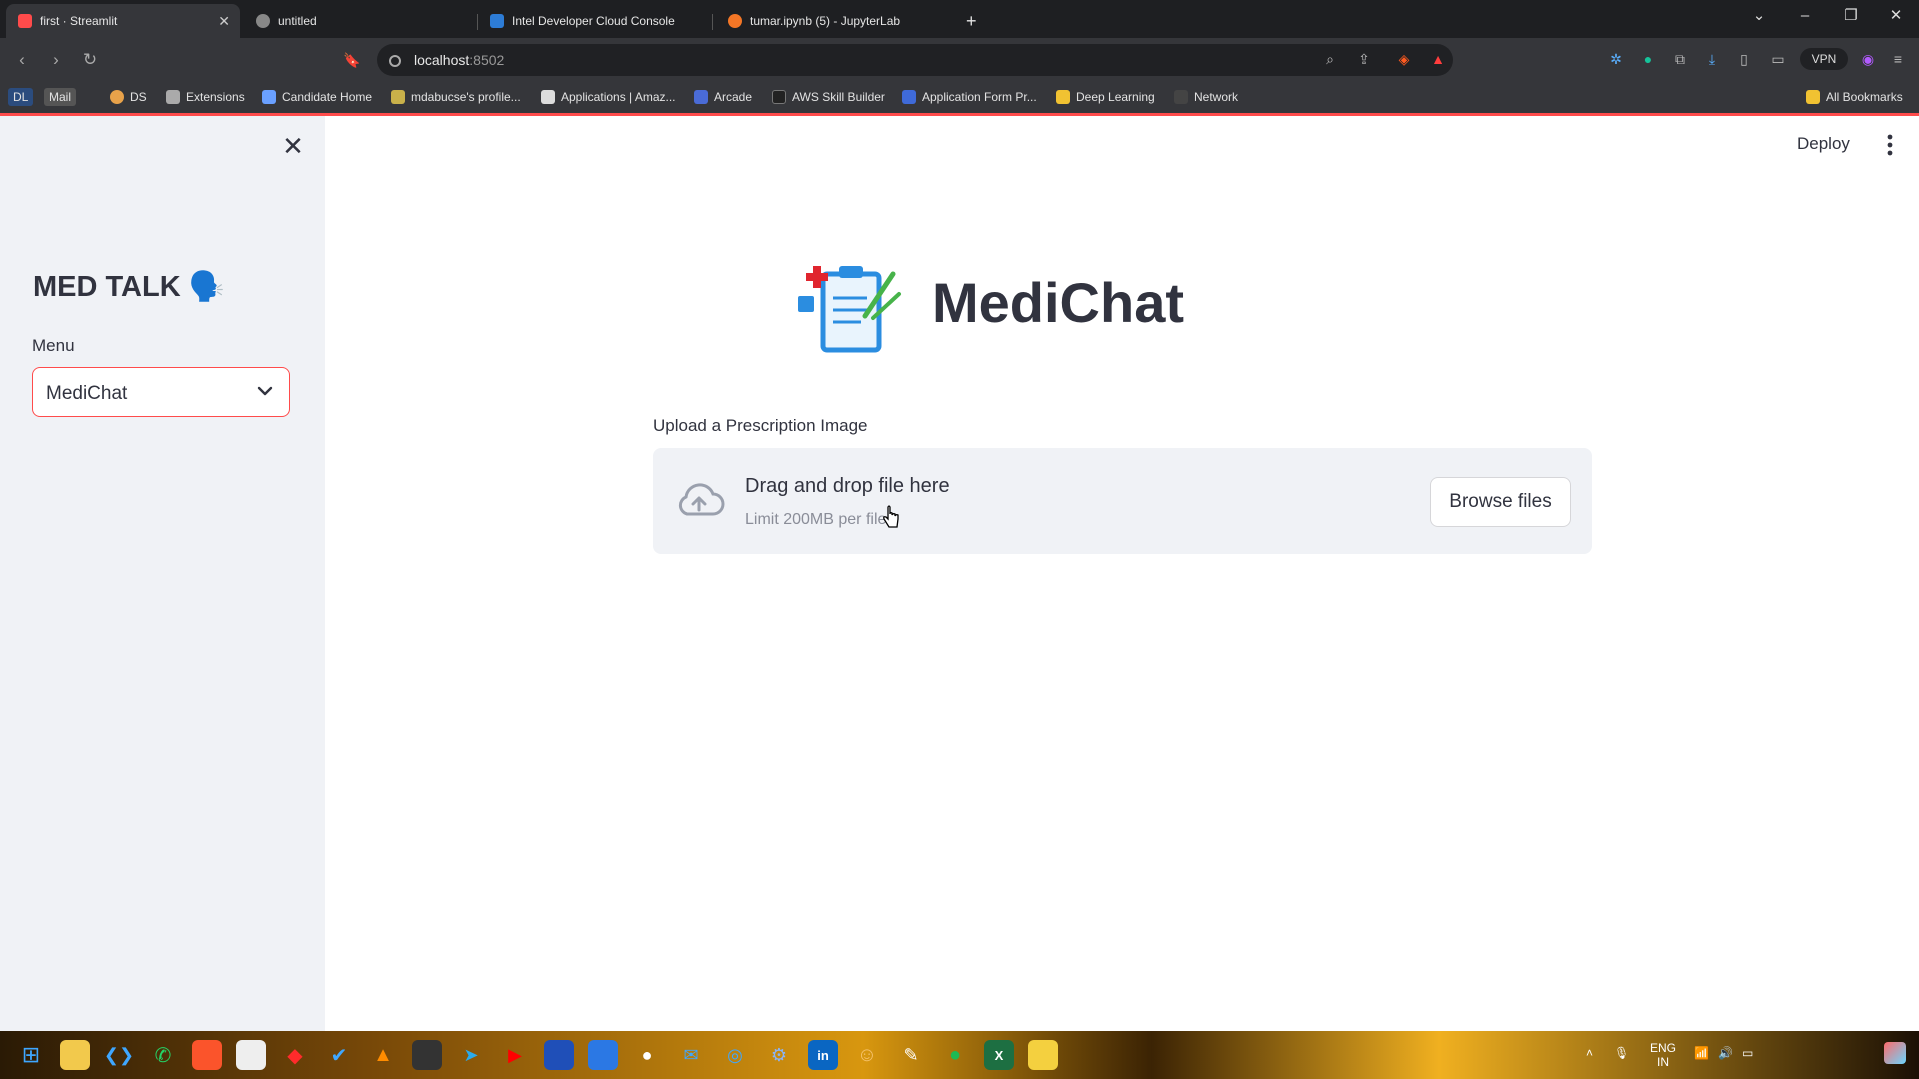 The width and height of the screenshot is (1919, 1079). What do you see at coordinates (911, 1055) in the screenshot?
I see `pen-app-icon: ✎` at bounding box center [911, 1055].